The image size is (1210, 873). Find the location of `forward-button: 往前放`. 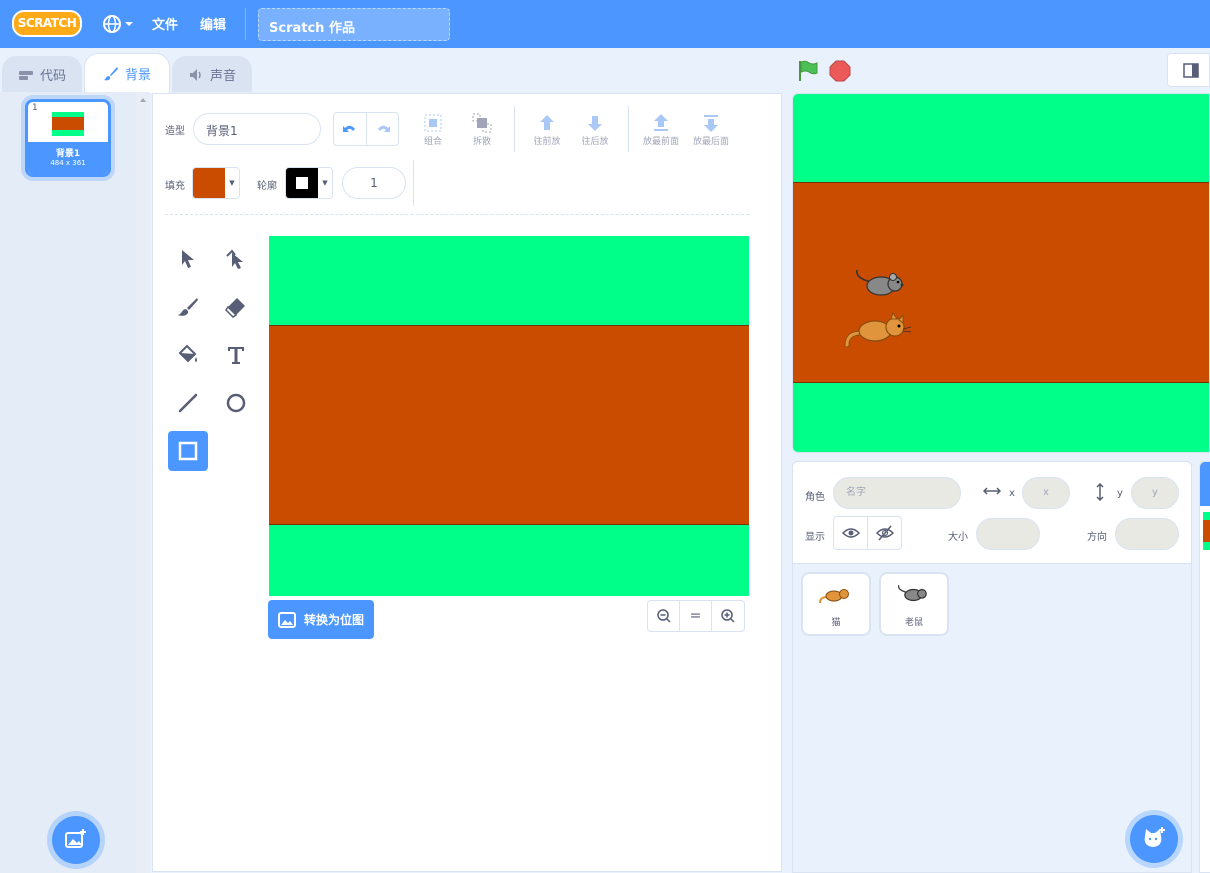

forward-button: 往前放 is located at coordinates (547, 132).